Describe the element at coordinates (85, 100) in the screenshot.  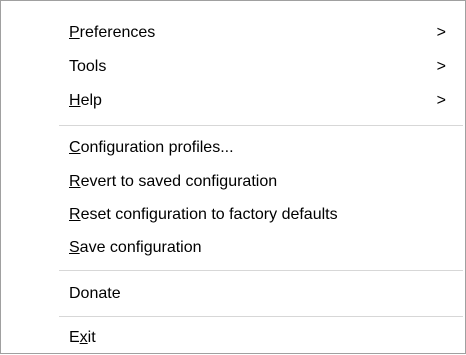
I see `menu-item-label: Help` at that location.